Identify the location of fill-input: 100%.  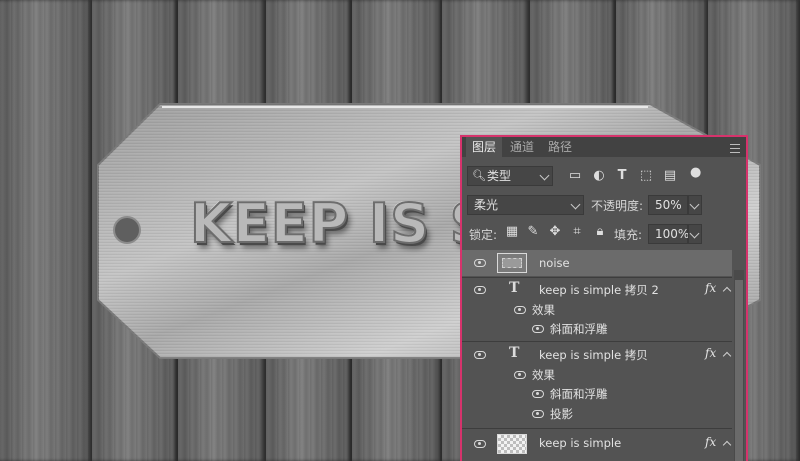
(668, 234).